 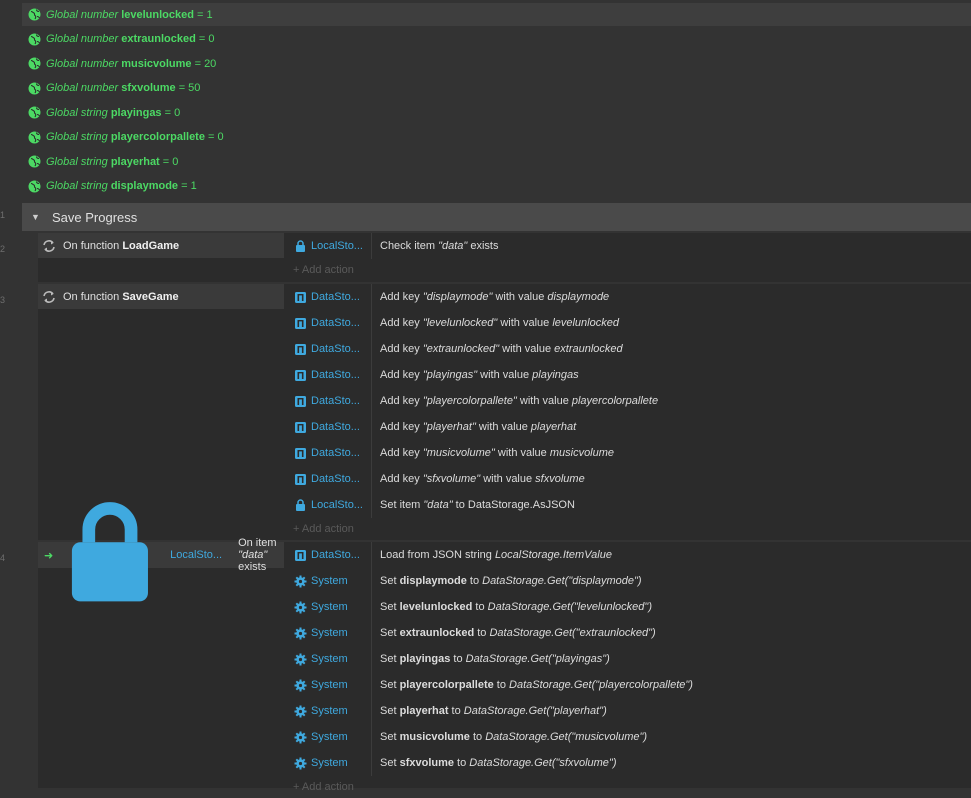 I want to click on group-header-save-progress: ▼ Save Progress, so click(x=496, y=217).